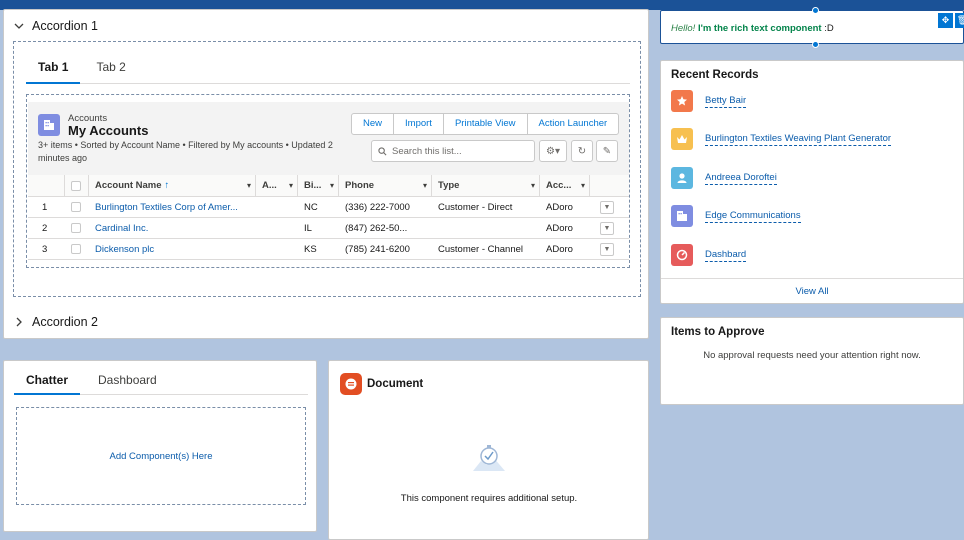  Describe the element at coordinates (385, 185) in the screenshot. I see `column-header-phone: Phone ▾` at that location.